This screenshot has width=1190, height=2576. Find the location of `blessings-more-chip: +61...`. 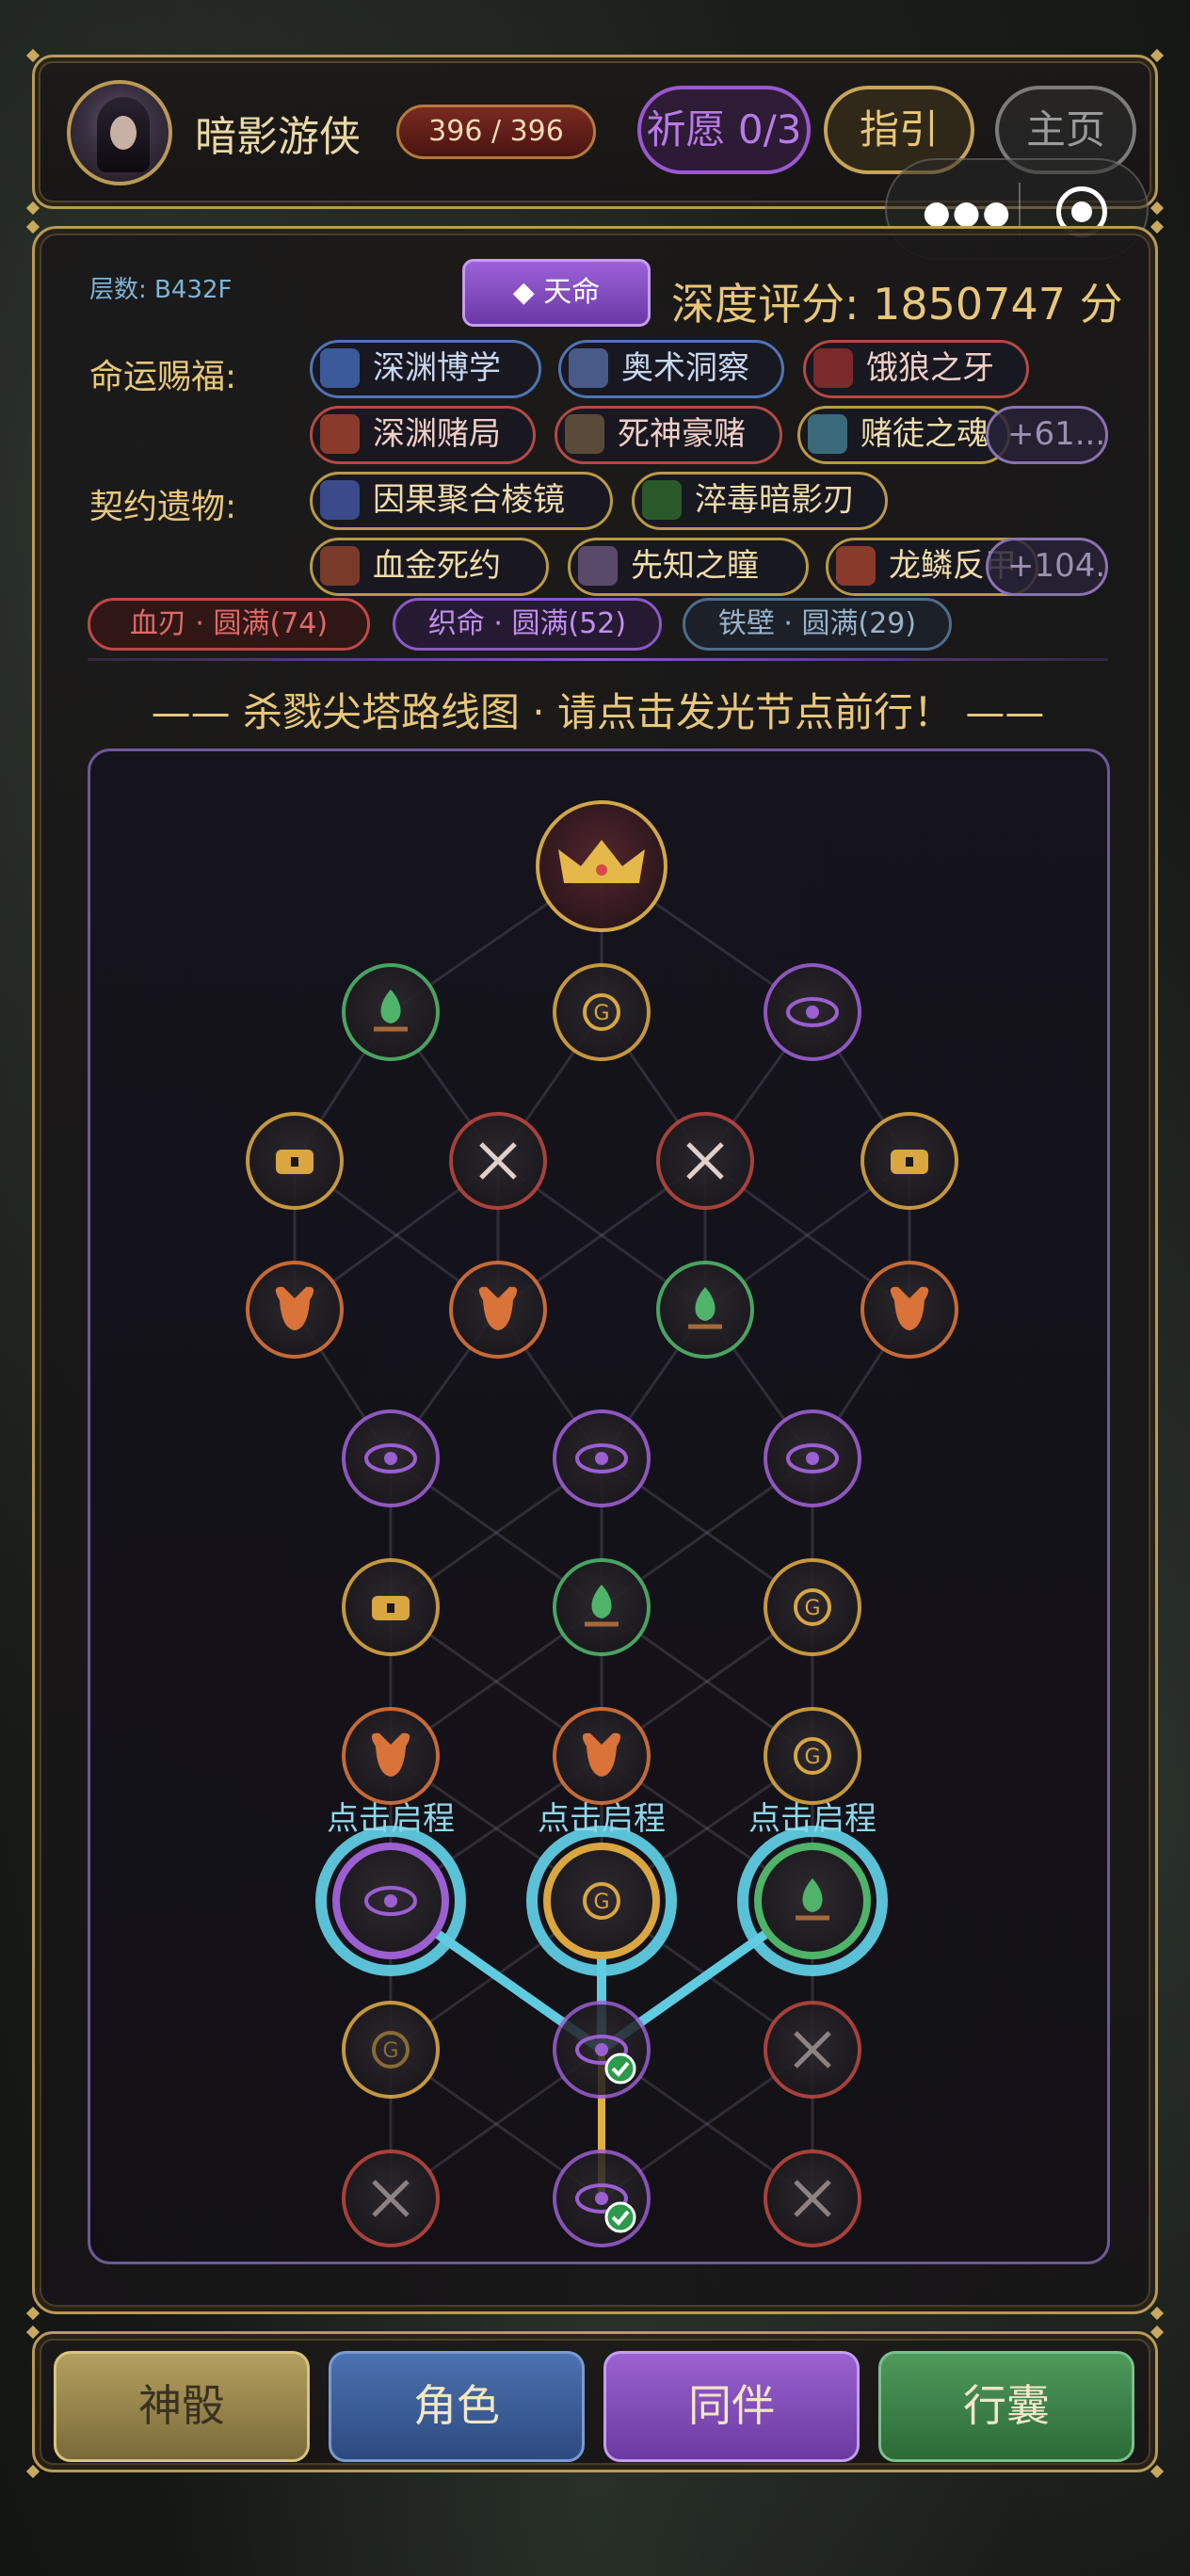

blessings-more-chip: +61... is located at coordinates (1047, 435).